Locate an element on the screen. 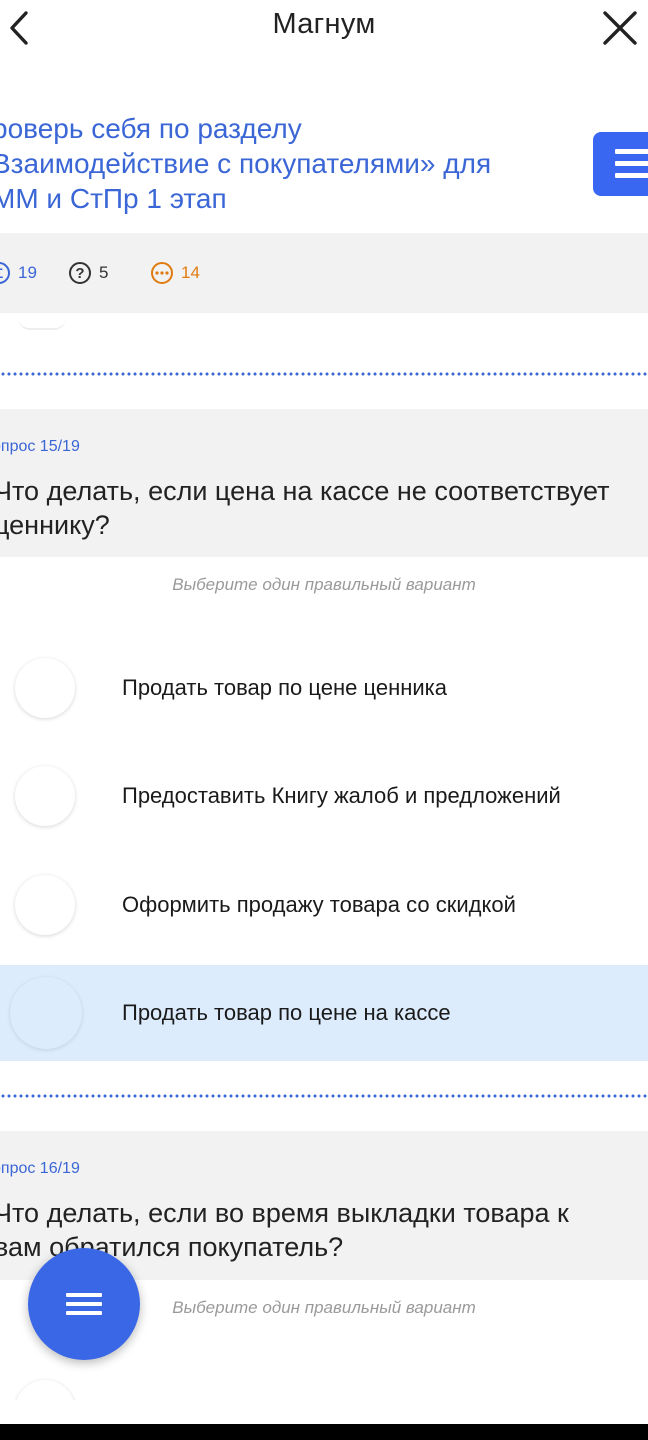 This screenshot has width=648, height=1440. close-button is located at coordinates (620, 28).